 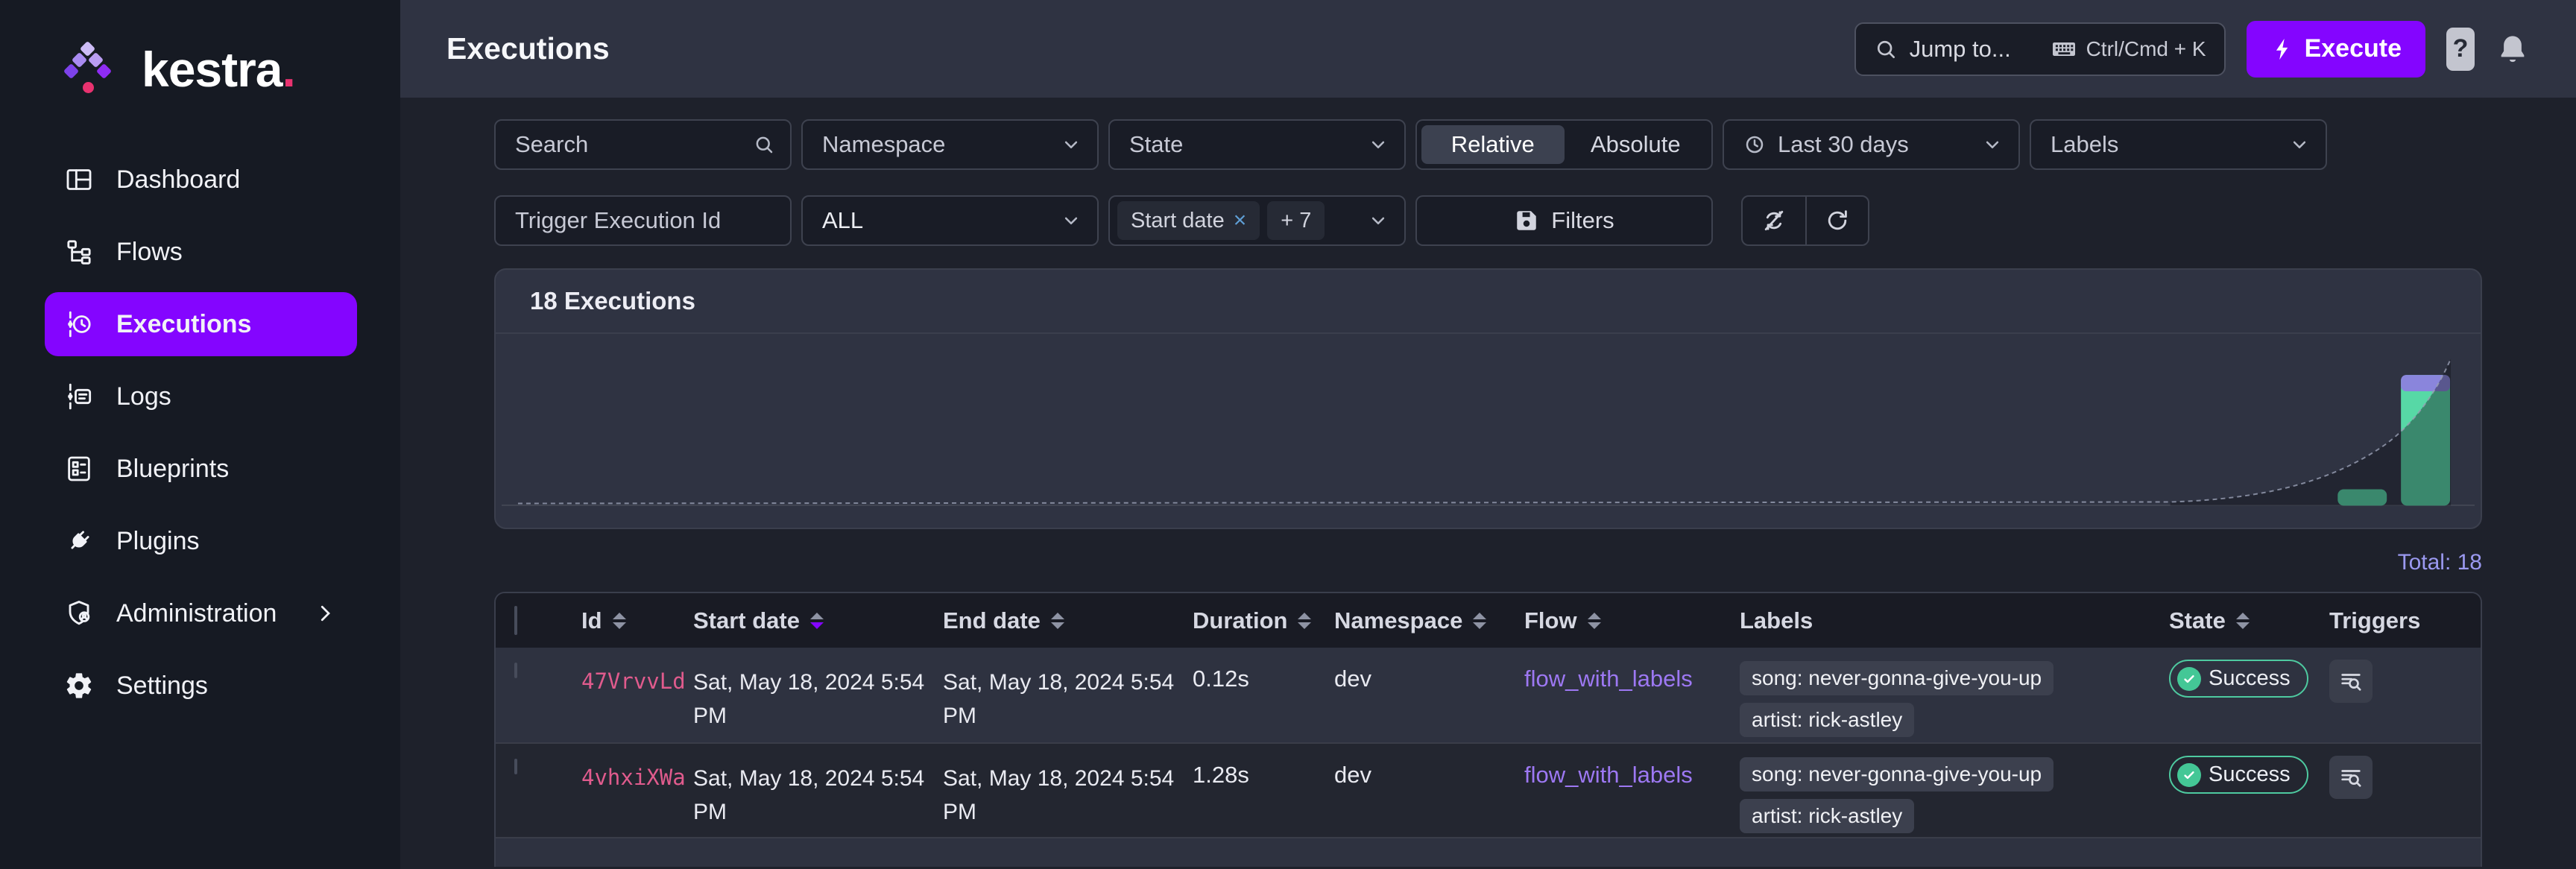 What do you see at coordinates (619, 767) in the screenshot?
I see `execution-id-link: 4vhxiXWa` at bounding box center [619, 767].